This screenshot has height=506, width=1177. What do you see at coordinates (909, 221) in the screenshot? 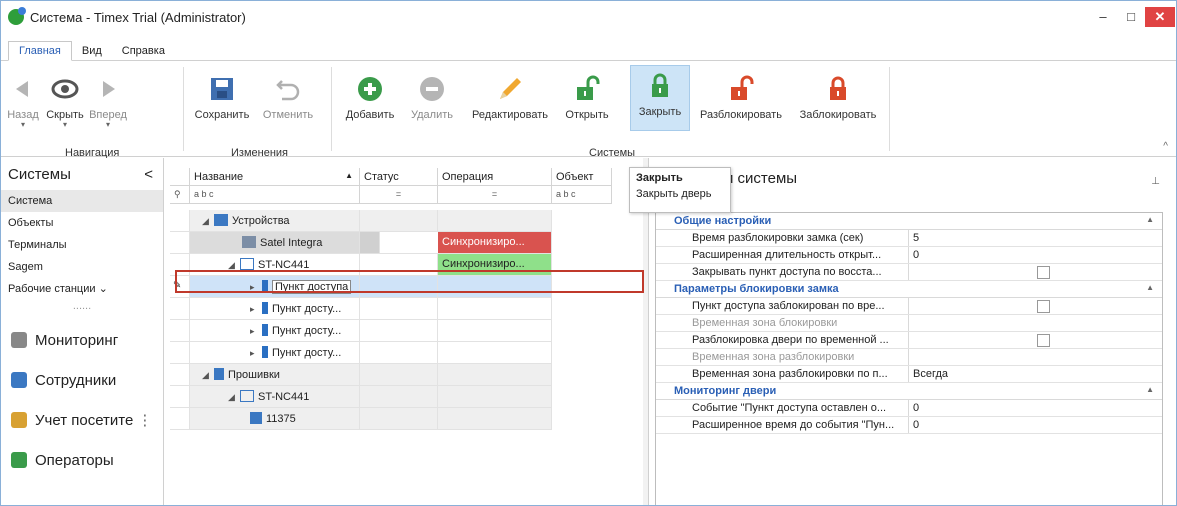
I see `category-general: Общие настройки ▲` at bounding box center [909, 221].